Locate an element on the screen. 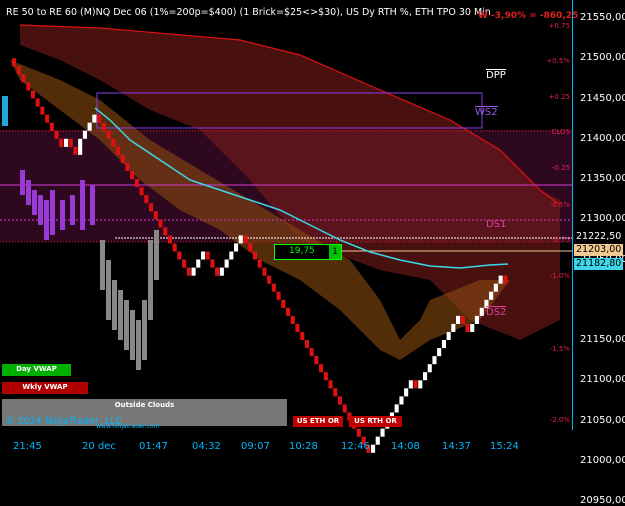 The width and height of the screenshot is (625, 506). percent-level-label: +0.25 is located at coordinates (559, 97).